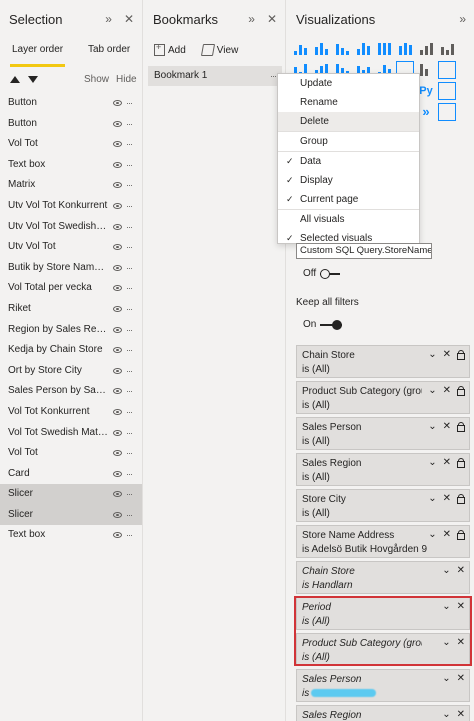  Describe the element at coordinates (383, 433) in the screenshot. I see `filter-card: Sales Person is (All) ⌄ ✕` at that location.